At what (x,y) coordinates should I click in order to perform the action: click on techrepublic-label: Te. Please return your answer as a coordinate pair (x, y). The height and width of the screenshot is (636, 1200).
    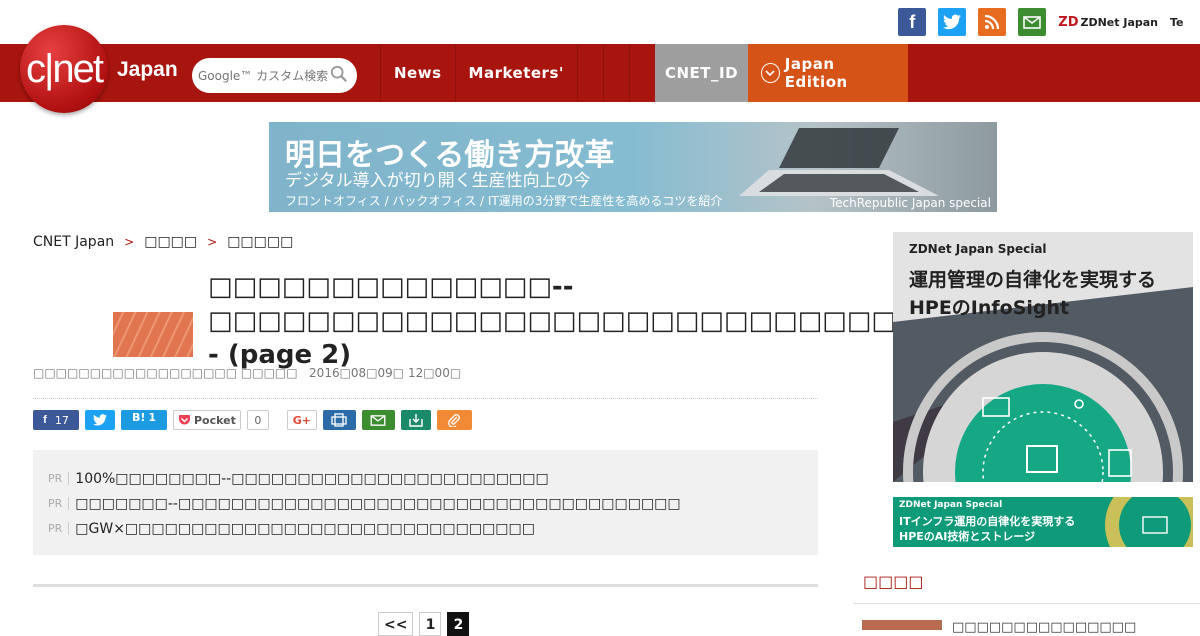
    Looking at the image, I should click on (1177, 22).